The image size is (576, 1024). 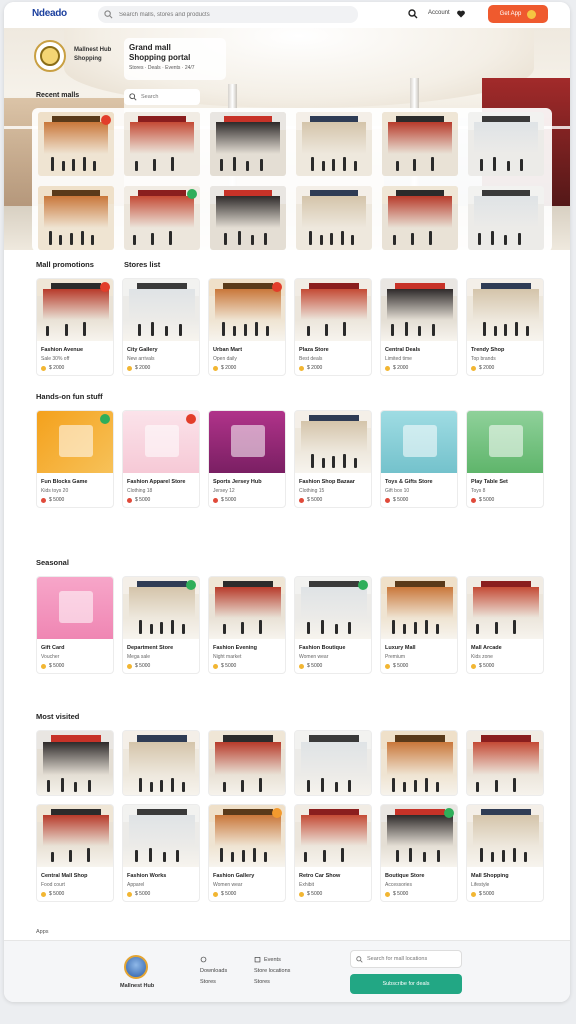 What do you see at coordinates (272, 982) in the screenshot?
I see `footer-link-stores-2: Stores` at bounding box center [272, 982].